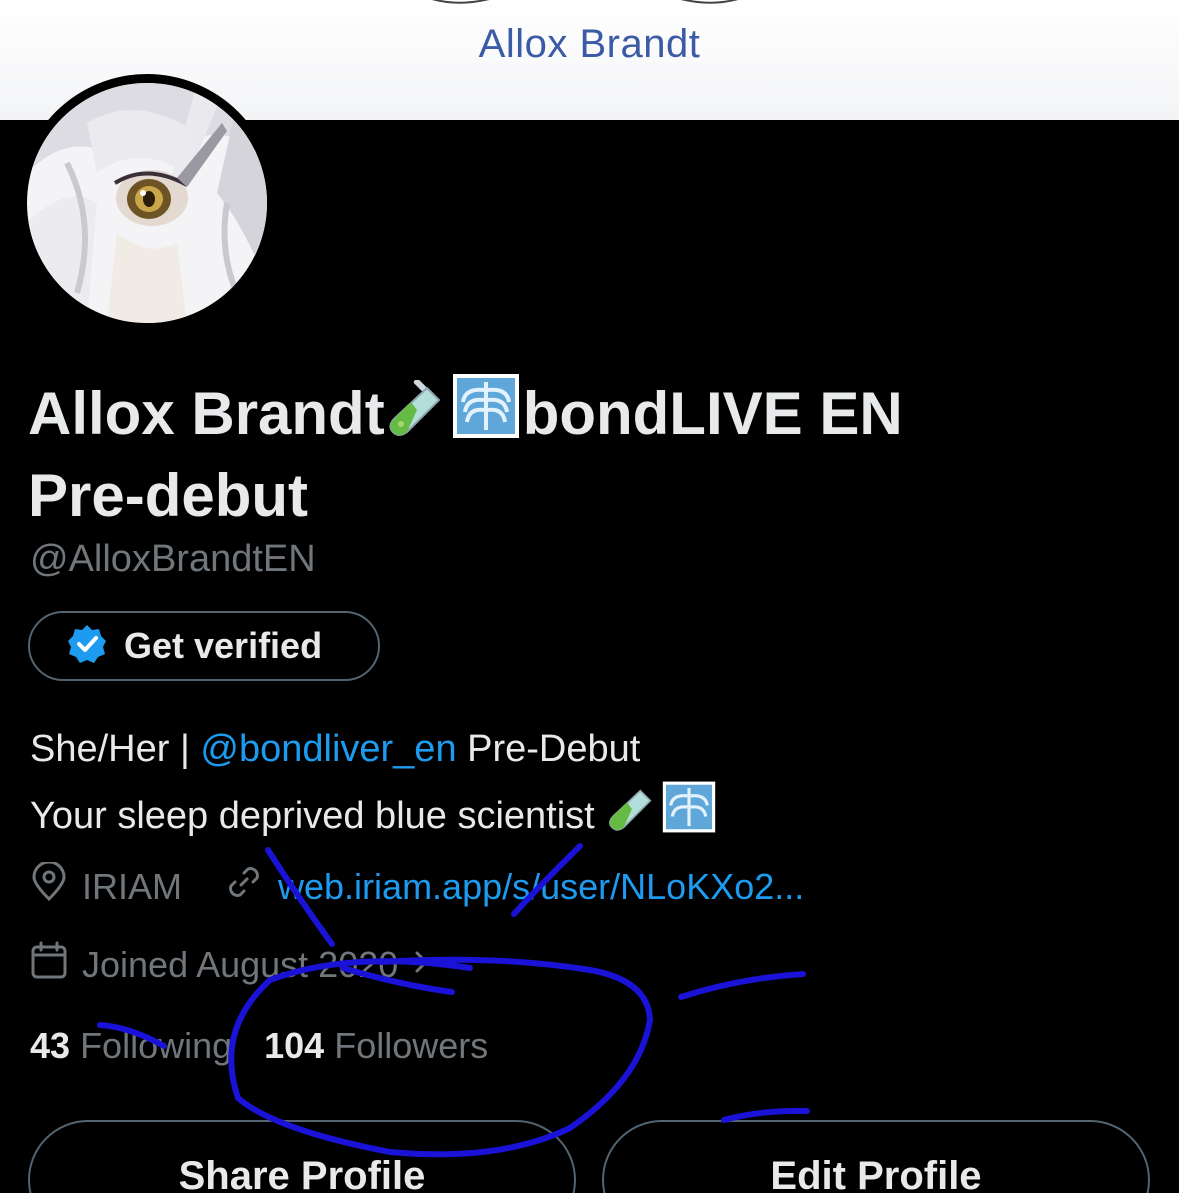  I want to click on bio-pronouns: She/Her |, so click(115, 749).